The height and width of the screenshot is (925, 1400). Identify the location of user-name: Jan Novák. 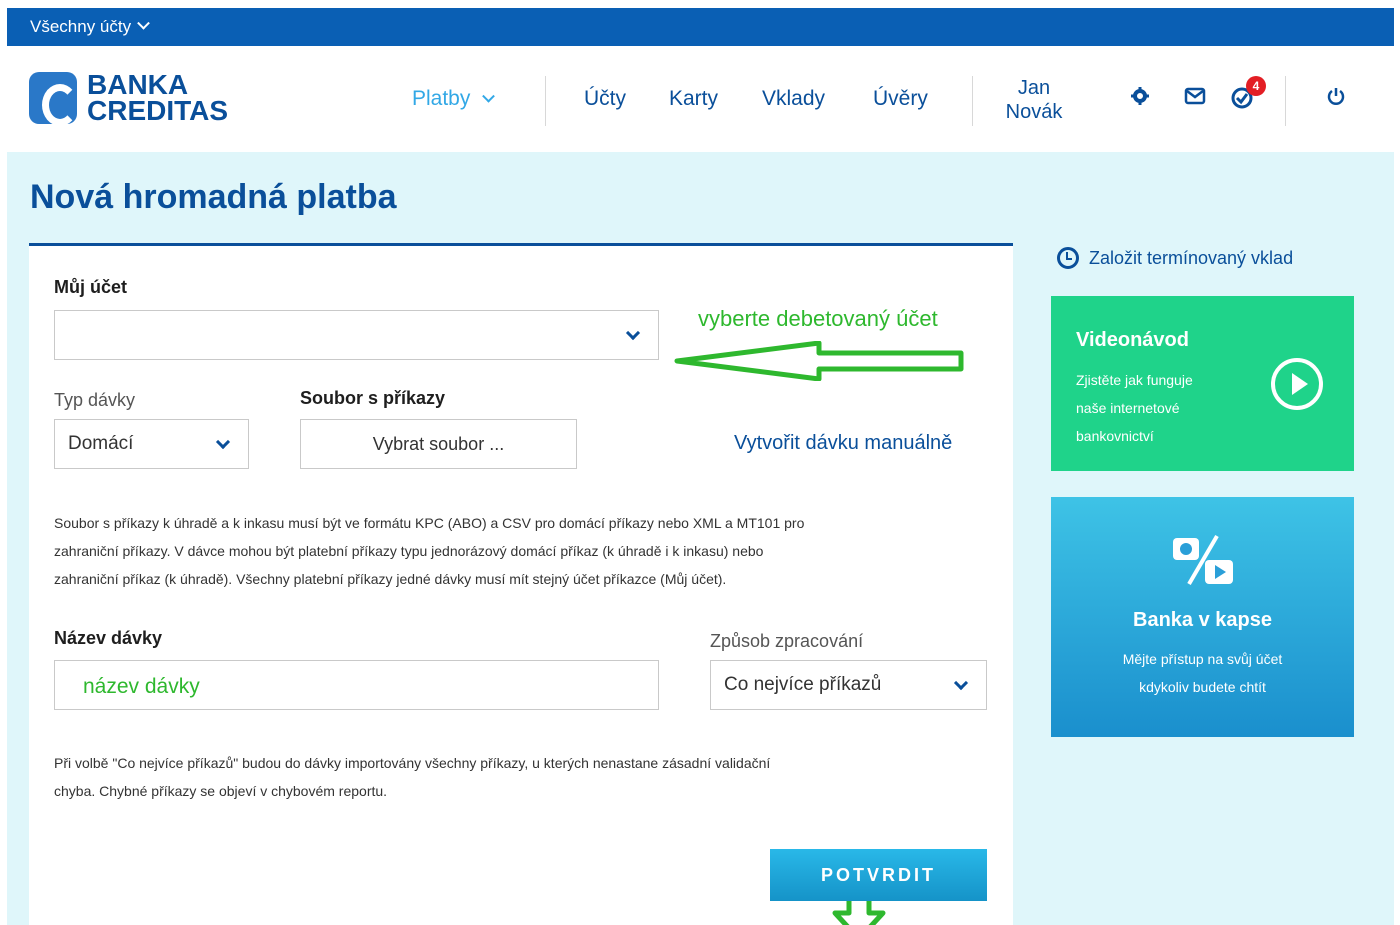
(1034, 100).